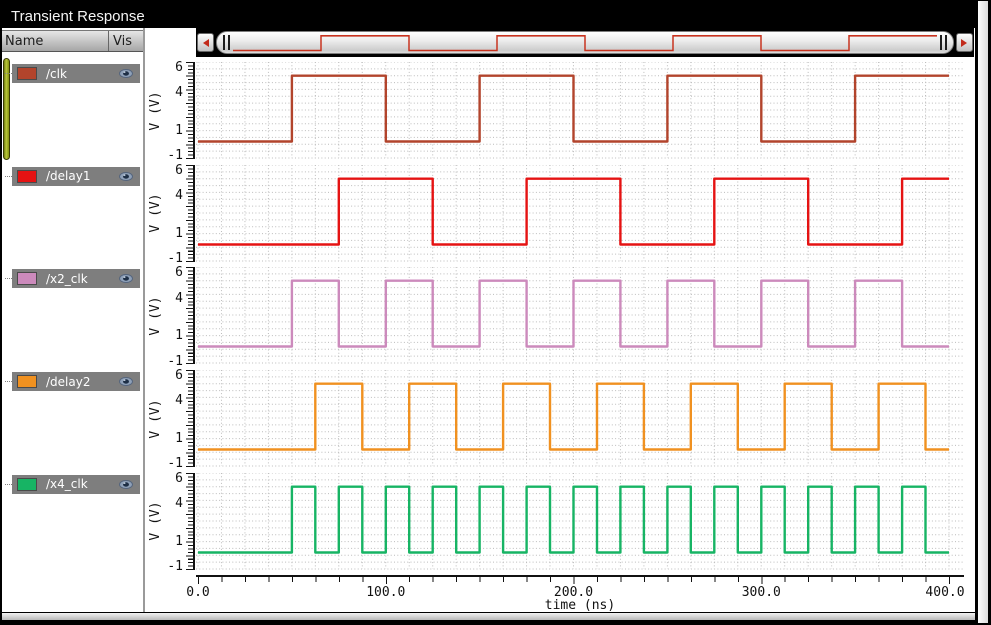 The image size is (991, 625). I want to click on signal-row-delay2: /delay2, so click(72, 382).